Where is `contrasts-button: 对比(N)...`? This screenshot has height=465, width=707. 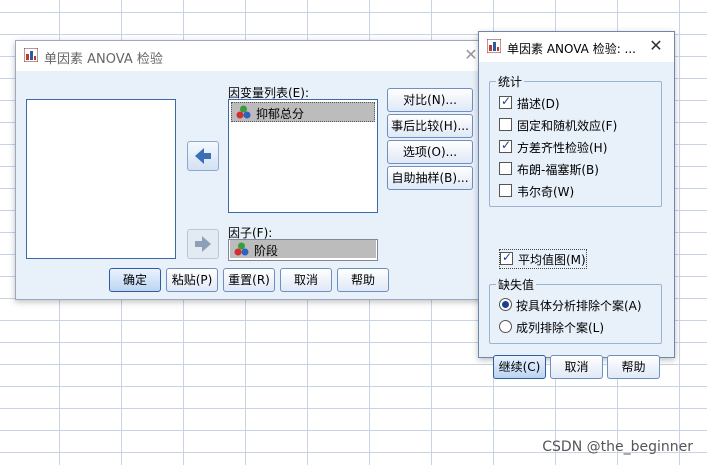
contrasts-button: 对比(N)... is located at coordinates (430, 100).